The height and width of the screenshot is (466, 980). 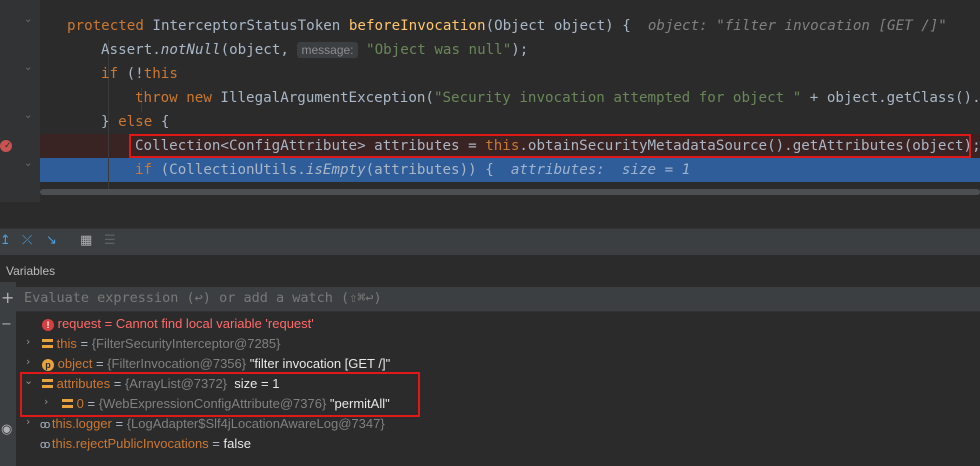 What do you see at coordinates (110, 26) in the screenshot?
I see `code-token-keyword: protected` at bounding box center [110, 26].